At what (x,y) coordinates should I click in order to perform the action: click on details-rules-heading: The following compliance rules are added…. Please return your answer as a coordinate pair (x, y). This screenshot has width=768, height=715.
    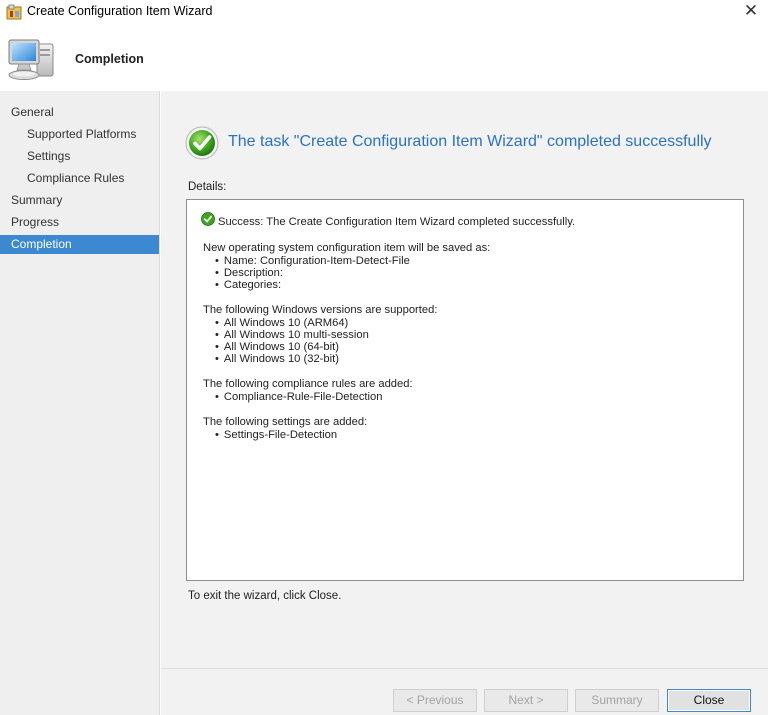
    Looking at the image, I should click on (308, 384).